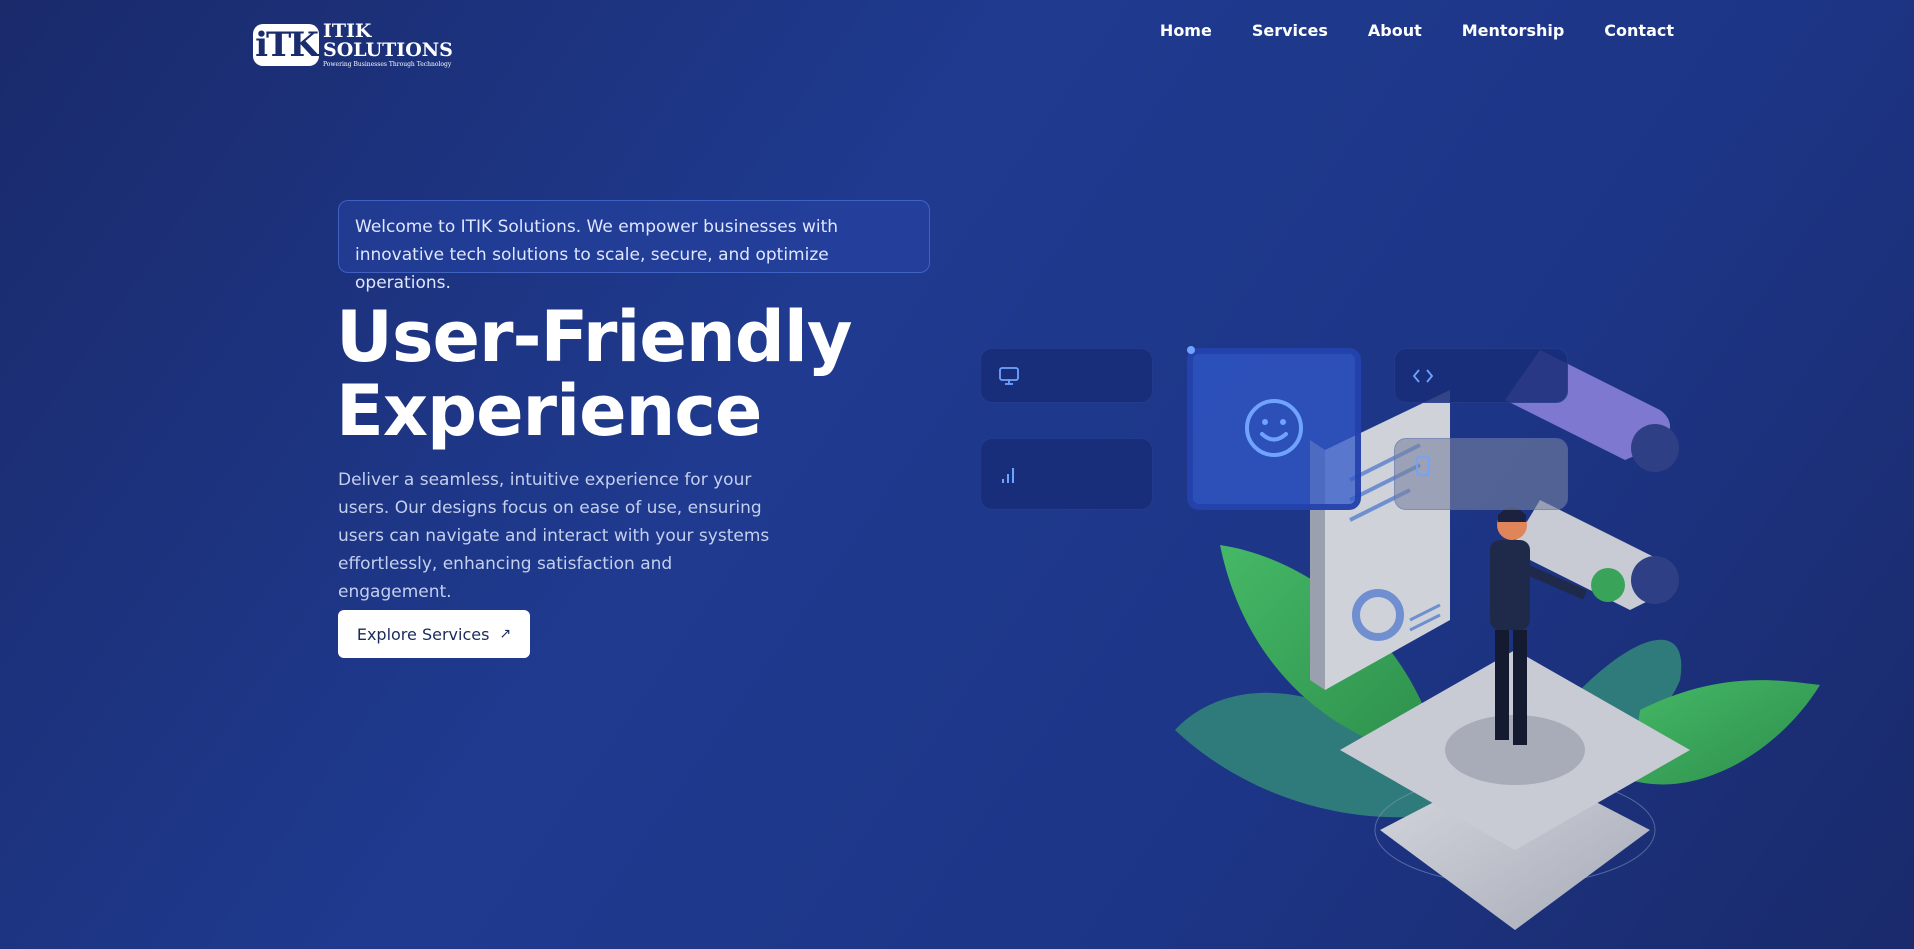 The image size is (1914, 949). I want to click on satisfaction-card, so click(1274, 429).